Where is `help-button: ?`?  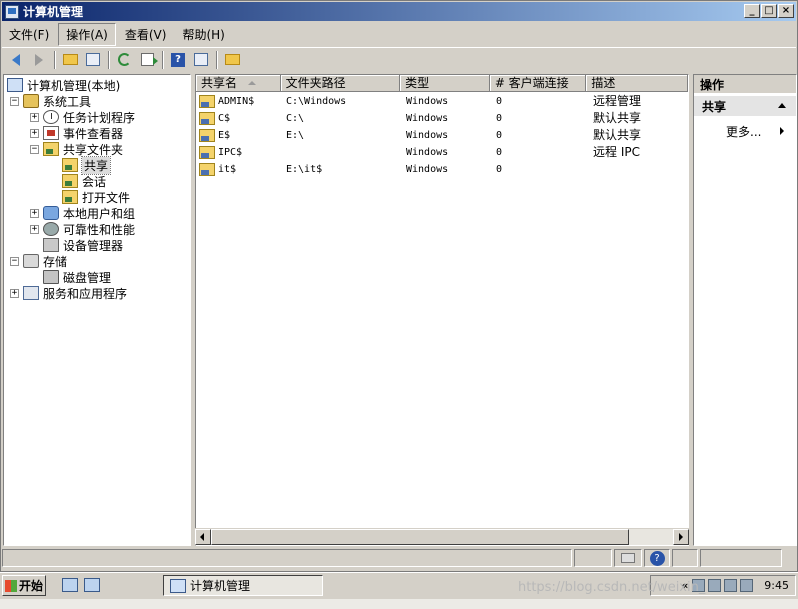
help-button: ? is located at coordinates (178, 60).